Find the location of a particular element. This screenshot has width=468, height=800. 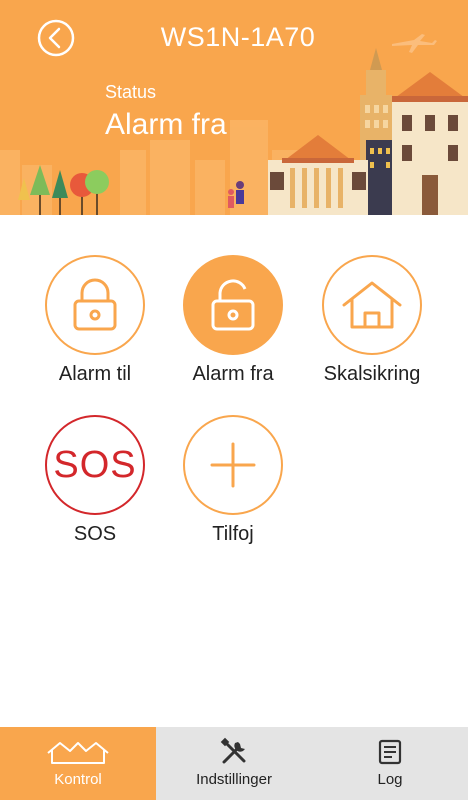

control-sos: SOS SOS is located at coordinates (95, 480).